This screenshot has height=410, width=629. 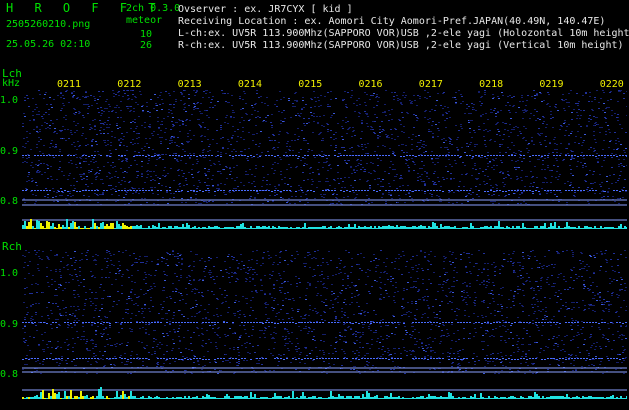 What do you see at coordinates (370, 84) in the screenshot?
I see `time-tick-0216: 0216` at bounding box center [370, 84].